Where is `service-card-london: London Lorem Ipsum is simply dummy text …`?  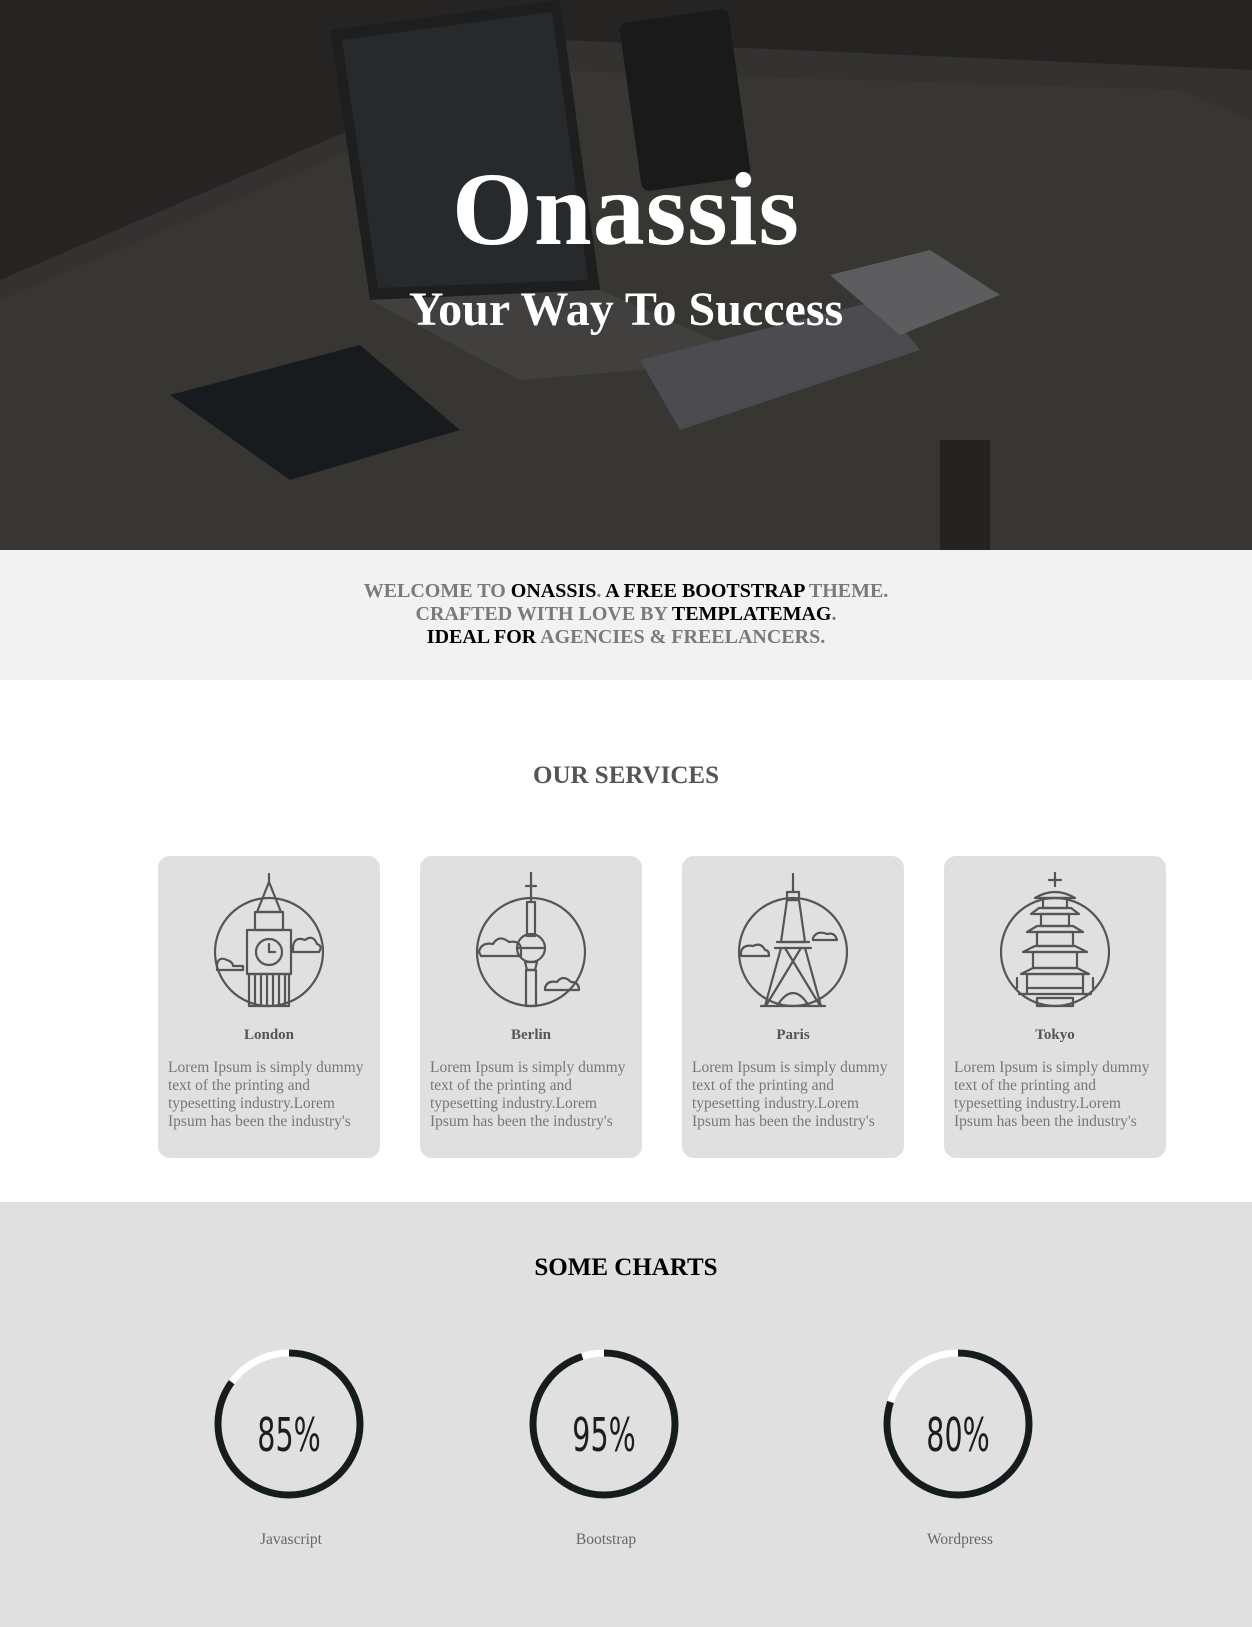
service-card-london: London Lorem Ipsum is simply dummy text … is located at coordinates (269, 1007).